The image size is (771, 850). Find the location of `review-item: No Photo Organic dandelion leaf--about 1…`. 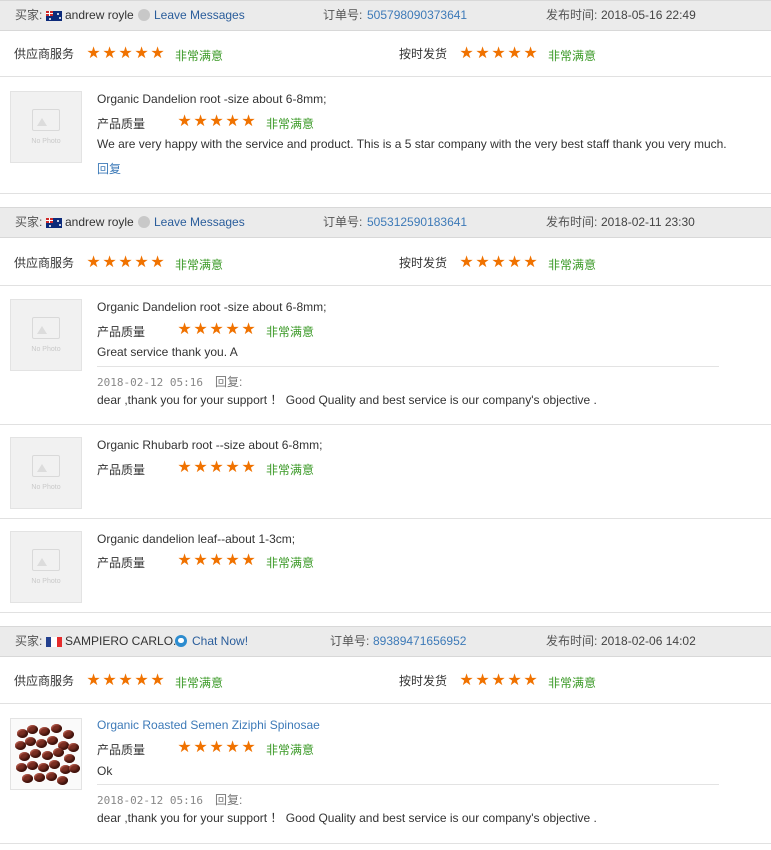

review-item: No Photo Organic dandelion leaf--about 1… is located at coordinates (385, 566).